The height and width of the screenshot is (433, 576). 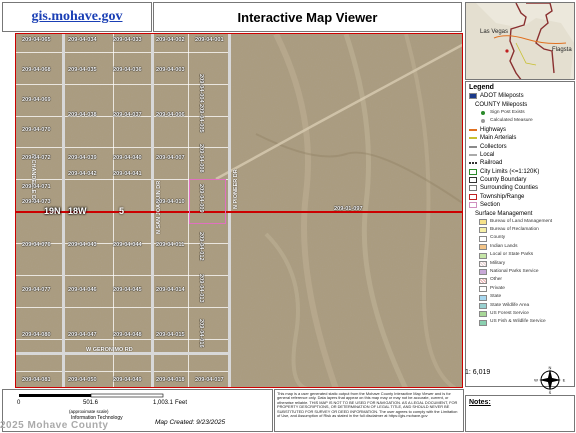 I want to click on parcel-label: 209-04-033, so click(x=127, y=40).